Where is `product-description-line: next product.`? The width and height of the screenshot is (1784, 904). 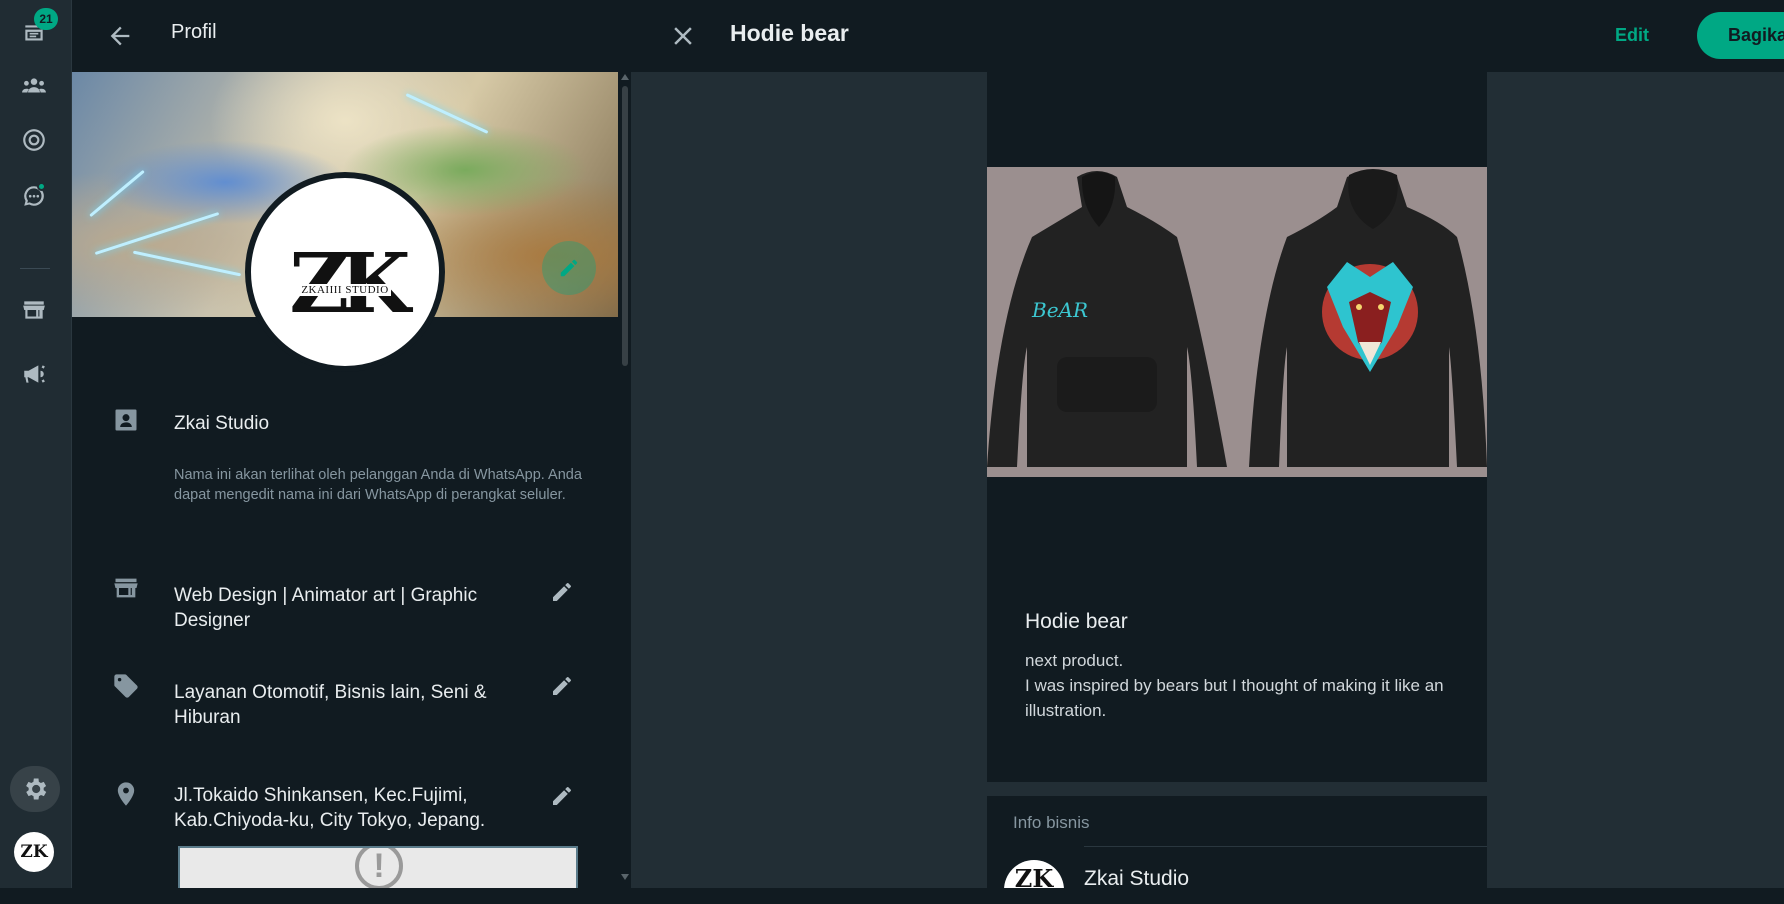
product-description-line: next product. is located at coordinates (1074, 660).